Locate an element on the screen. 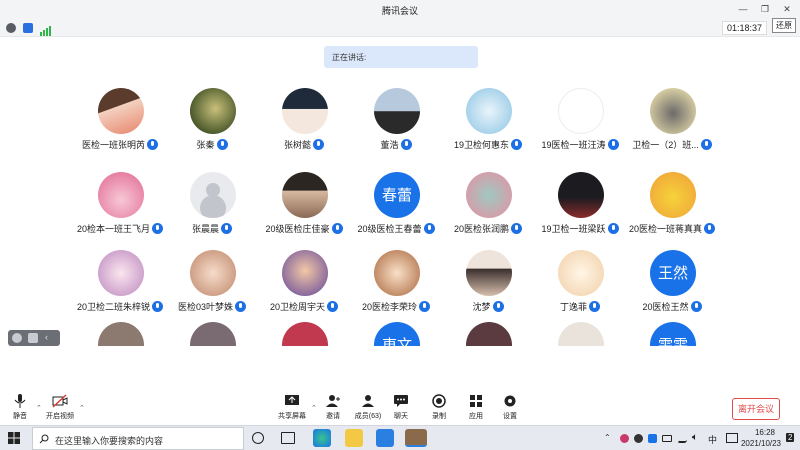 This screenshot has width=800, height=450. avatar: 王然 is located at coordinates (673, 273).